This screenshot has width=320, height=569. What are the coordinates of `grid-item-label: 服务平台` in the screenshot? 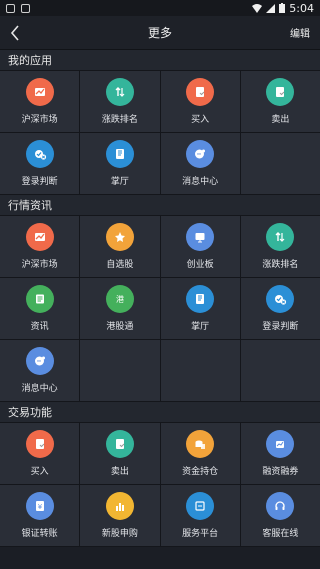 It's located at (200, 534).